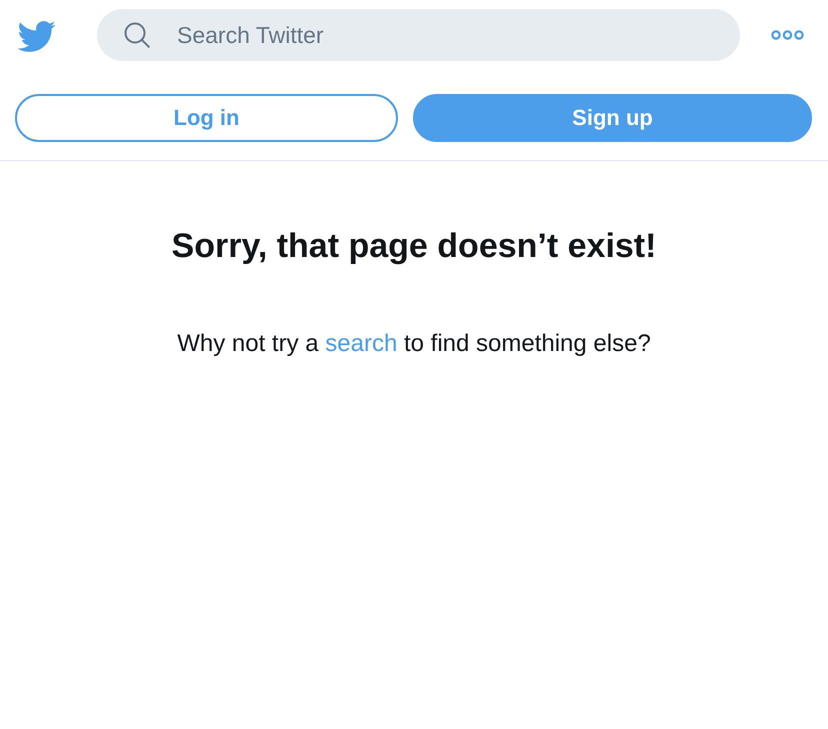 The image size is (828, 729). I want to click on error-heading: Sorry, that page doesn’t exist!, so click(414, 246).